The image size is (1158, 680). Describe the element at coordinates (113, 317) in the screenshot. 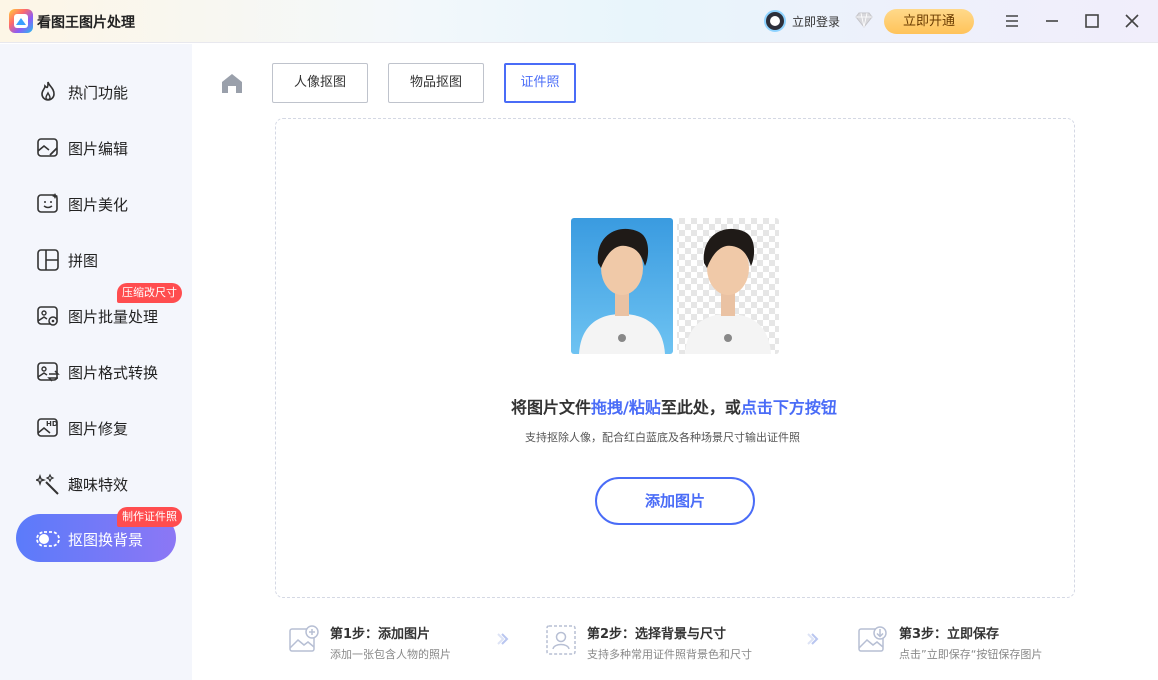

I see `sidebar-item-label: 图片批量处理` at that location.